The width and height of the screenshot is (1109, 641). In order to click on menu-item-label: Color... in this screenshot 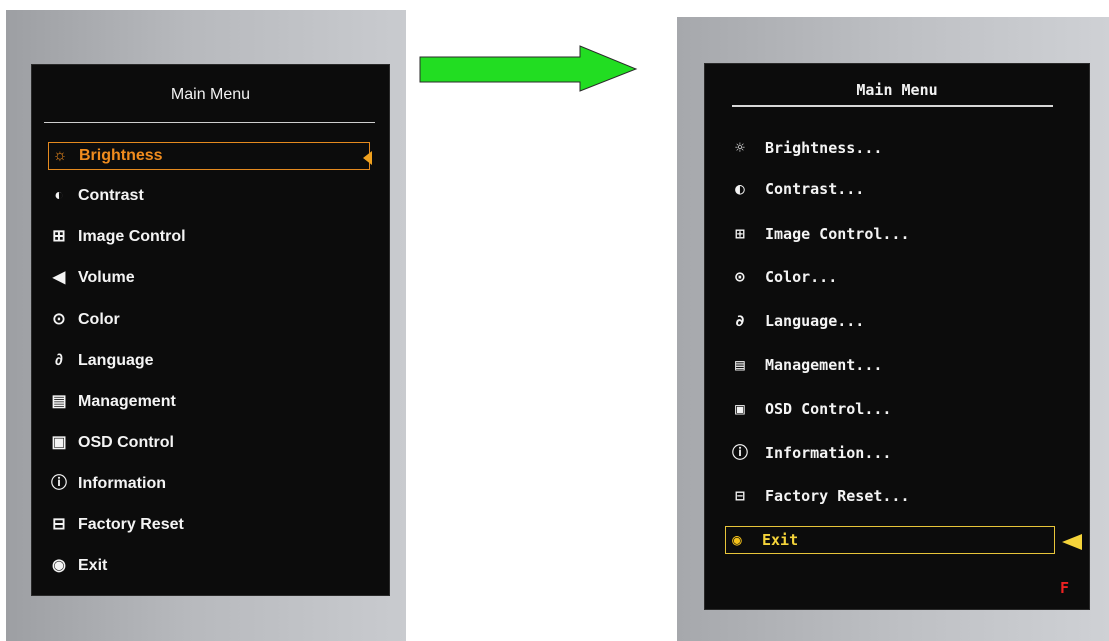, I will do `click(801, 277)`.